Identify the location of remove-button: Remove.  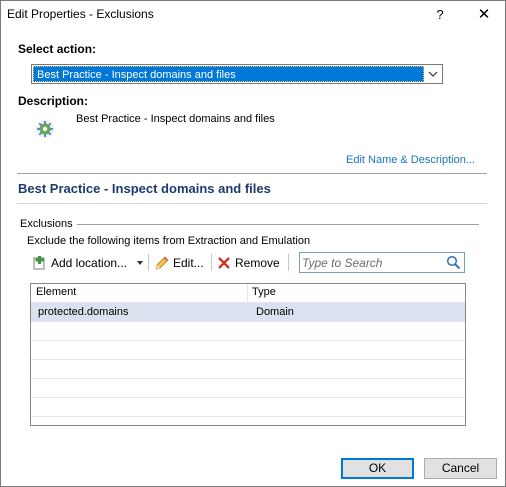
(248, 263).